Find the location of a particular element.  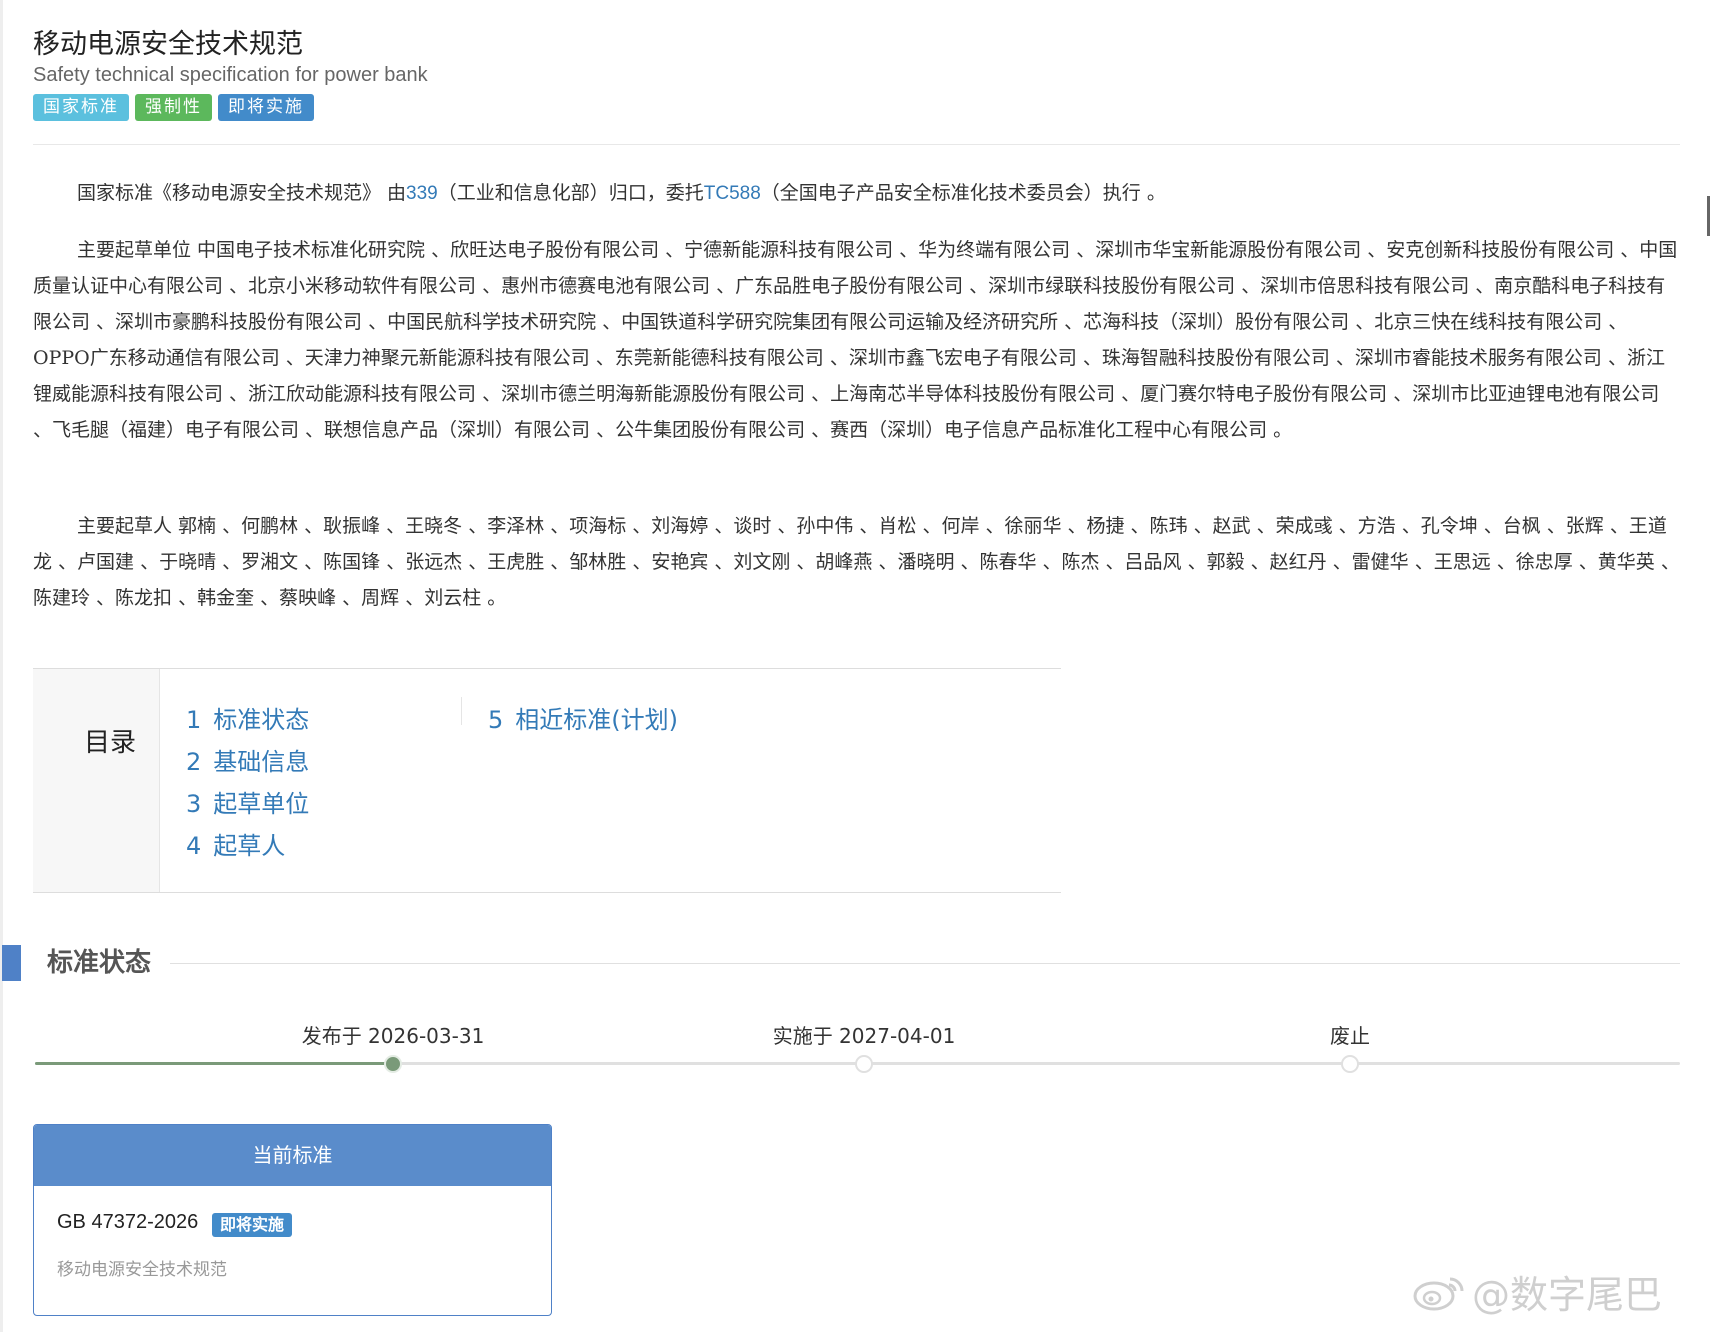

badge-mandatory: 强制性 is located at coordinates (173, 107).